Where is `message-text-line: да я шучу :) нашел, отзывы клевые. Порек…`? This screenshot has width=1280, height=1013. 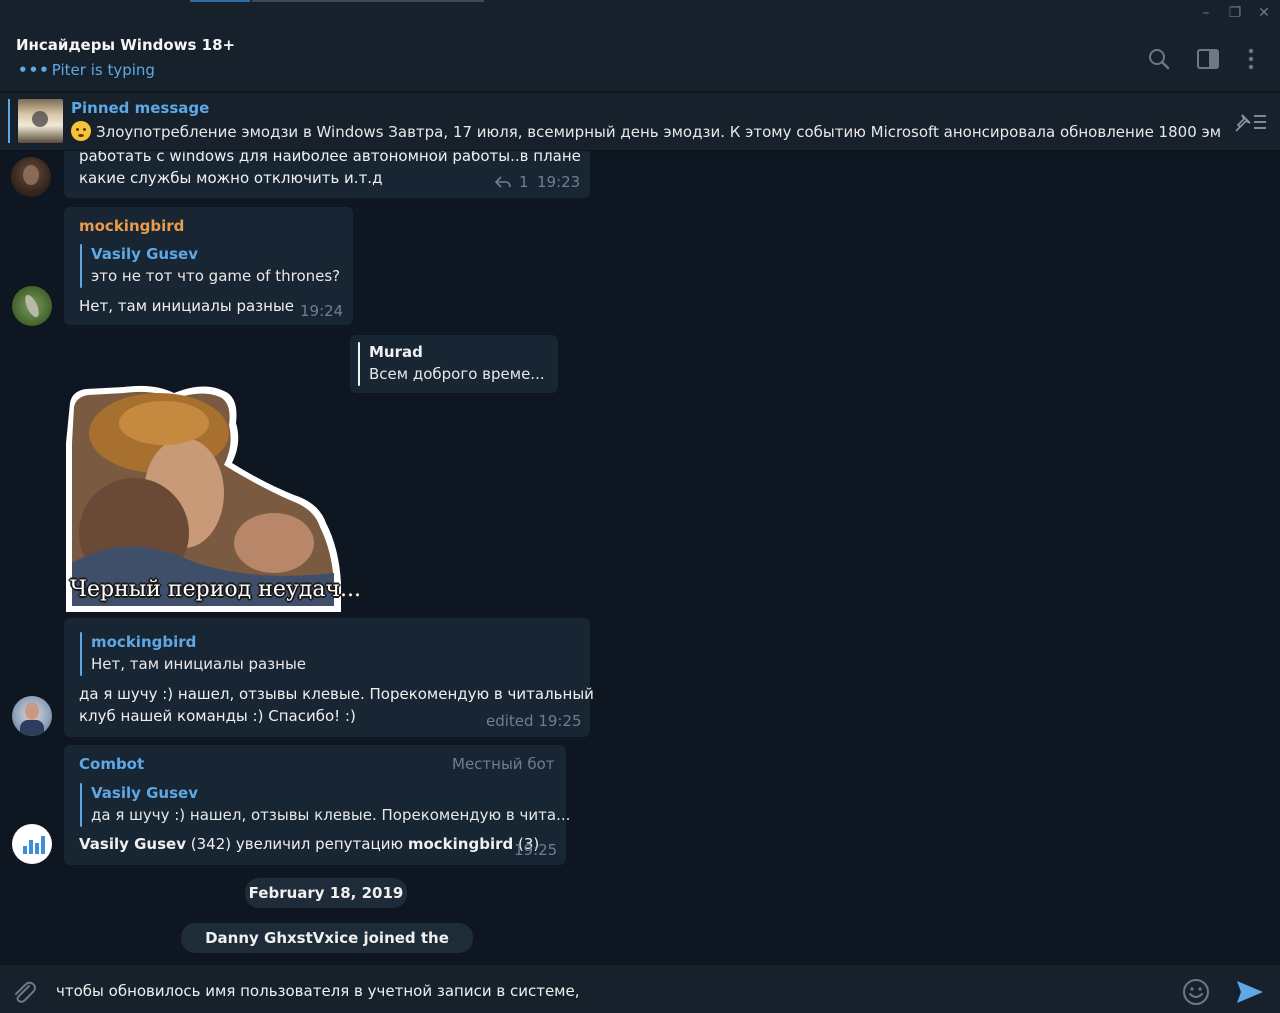 message-text-line: да я шучу :) нашел, отзывы клевые. Порек… is located at coordinates (336, 694).